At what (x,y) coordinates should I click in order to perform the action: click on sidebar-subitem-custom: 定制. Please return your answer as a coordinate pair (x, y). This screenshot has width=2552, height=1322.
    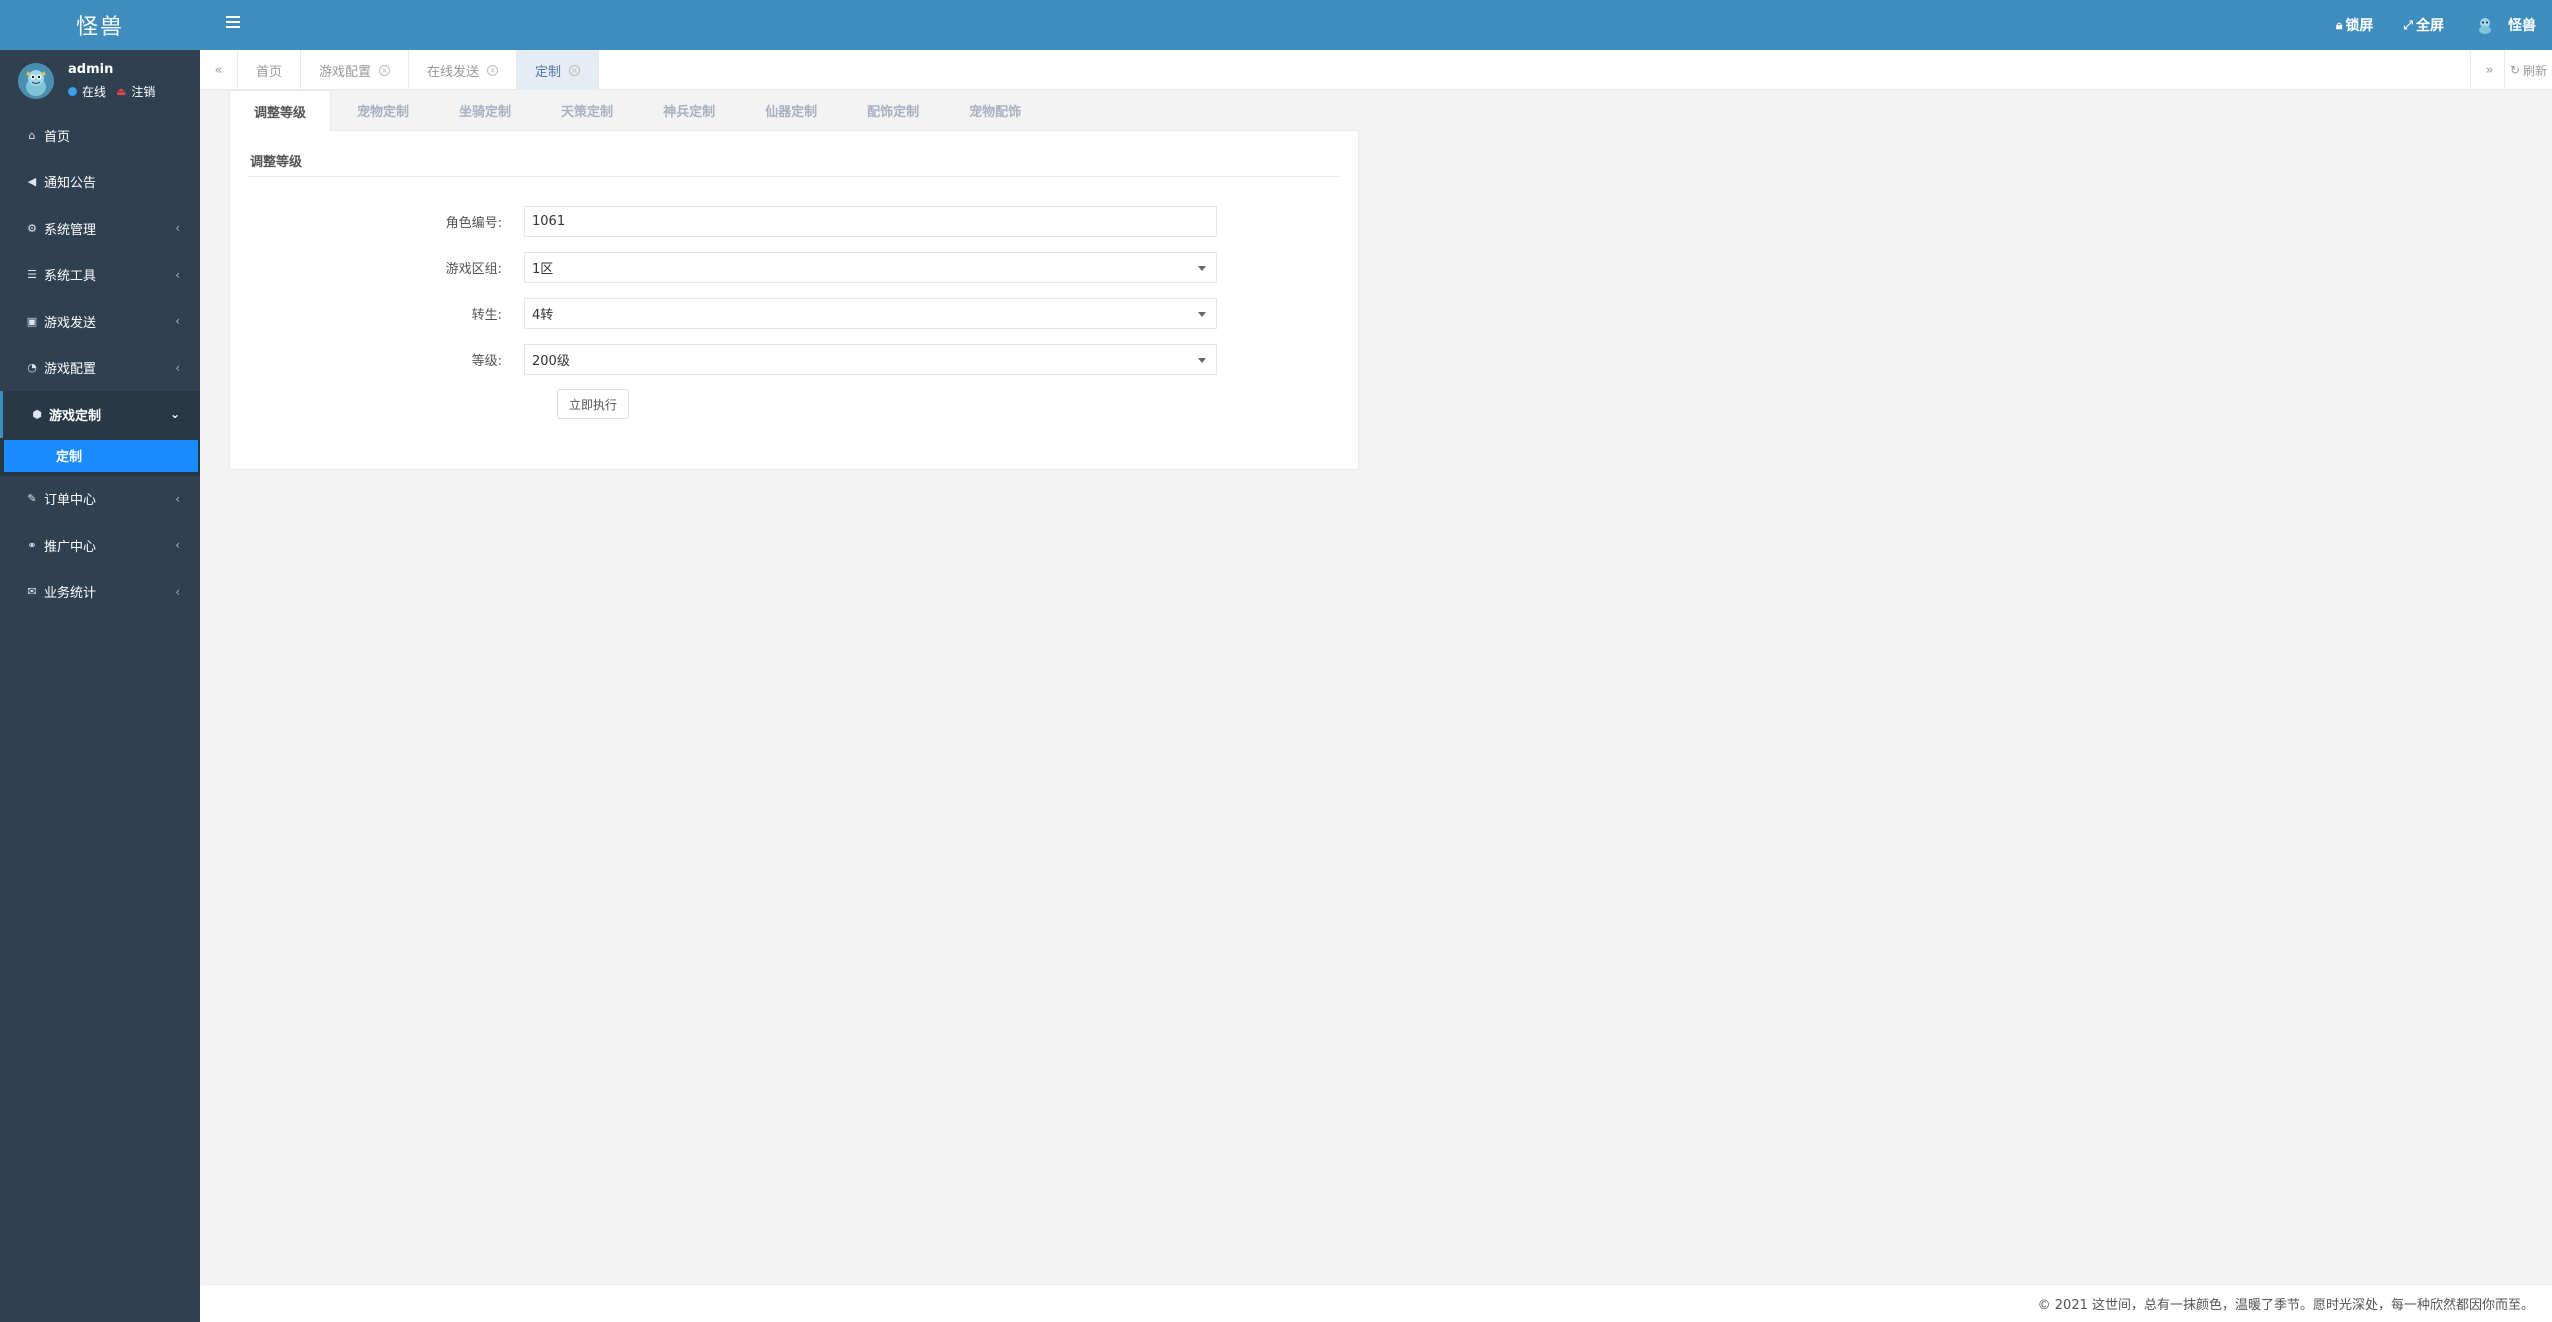
    Looking at the image, I should click on (101, 455).